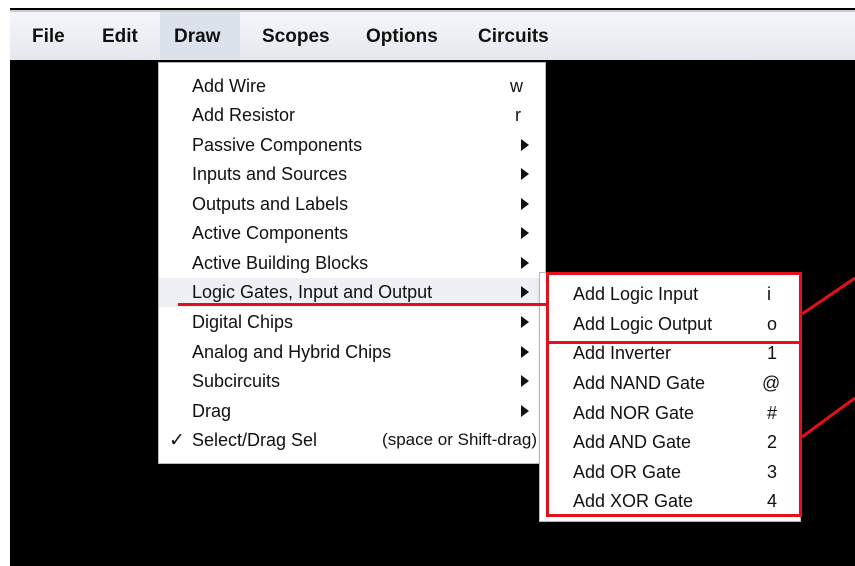 This screenshot has width=855, height=566. I want to click on menu-draw: Draw, so click(200, 36).